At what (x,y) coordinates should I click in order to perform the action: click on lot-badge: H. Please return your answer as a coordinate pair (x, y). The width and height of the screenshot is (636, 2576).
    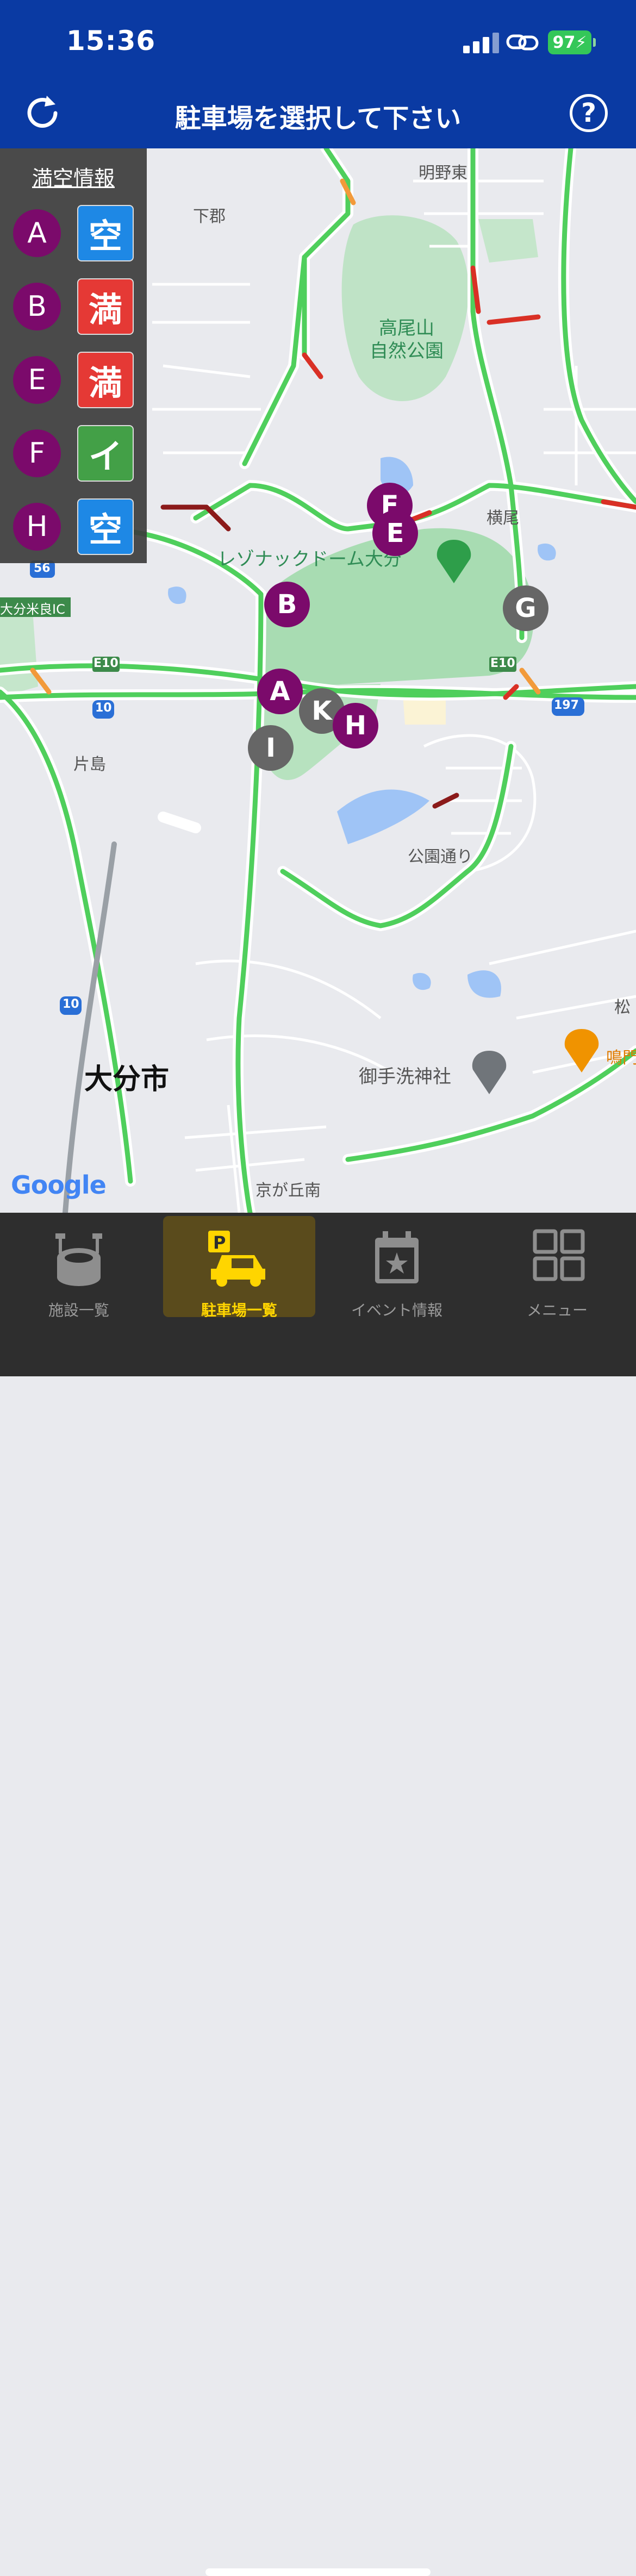
    Looking at the image, I should click on (37, 527).